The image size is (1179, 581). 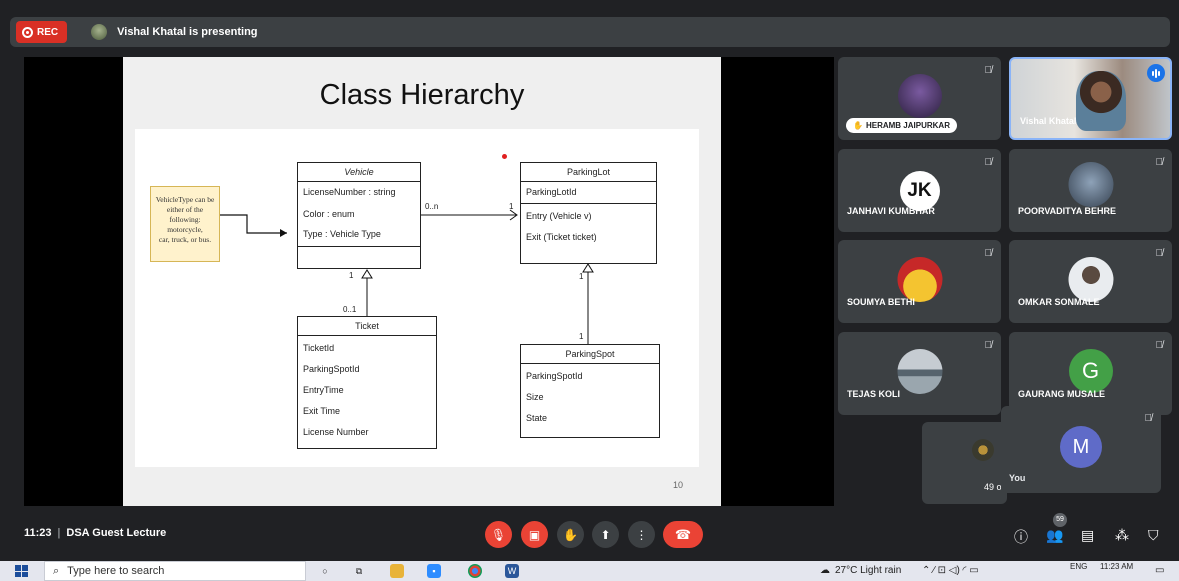 I want to click on participant-name: SOUMYA BETHI, so click(x=881, y=302).